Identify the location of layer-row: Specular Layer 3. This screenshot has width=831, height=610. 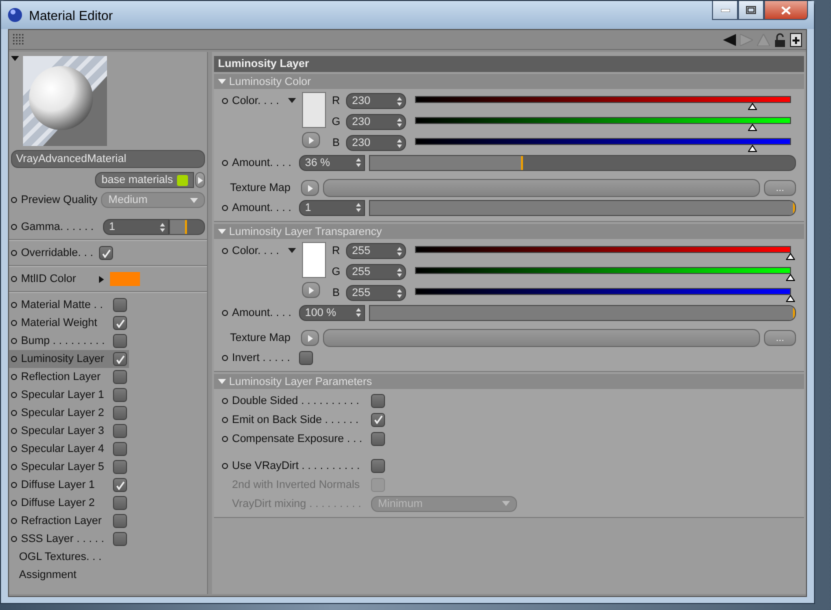
(69, 431).